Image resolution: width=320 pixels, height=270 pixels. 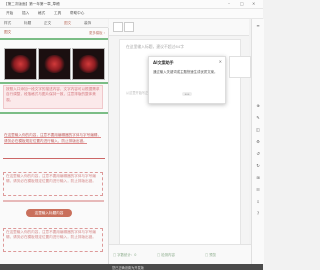 What do you see at coordinates (57, 13) in the screenshot?
I see `menu-tools: 工具` at bounding box center [57, 13].